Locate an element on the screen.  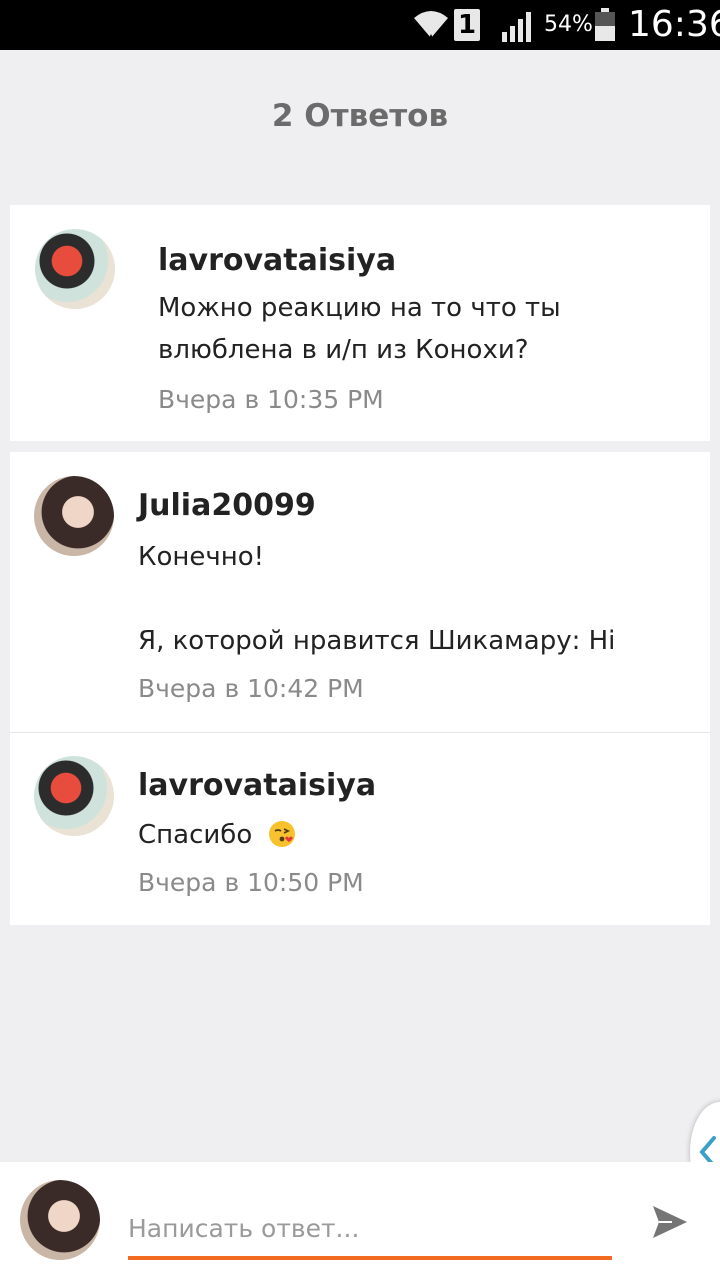
divider is located at coordinates (360, 732).